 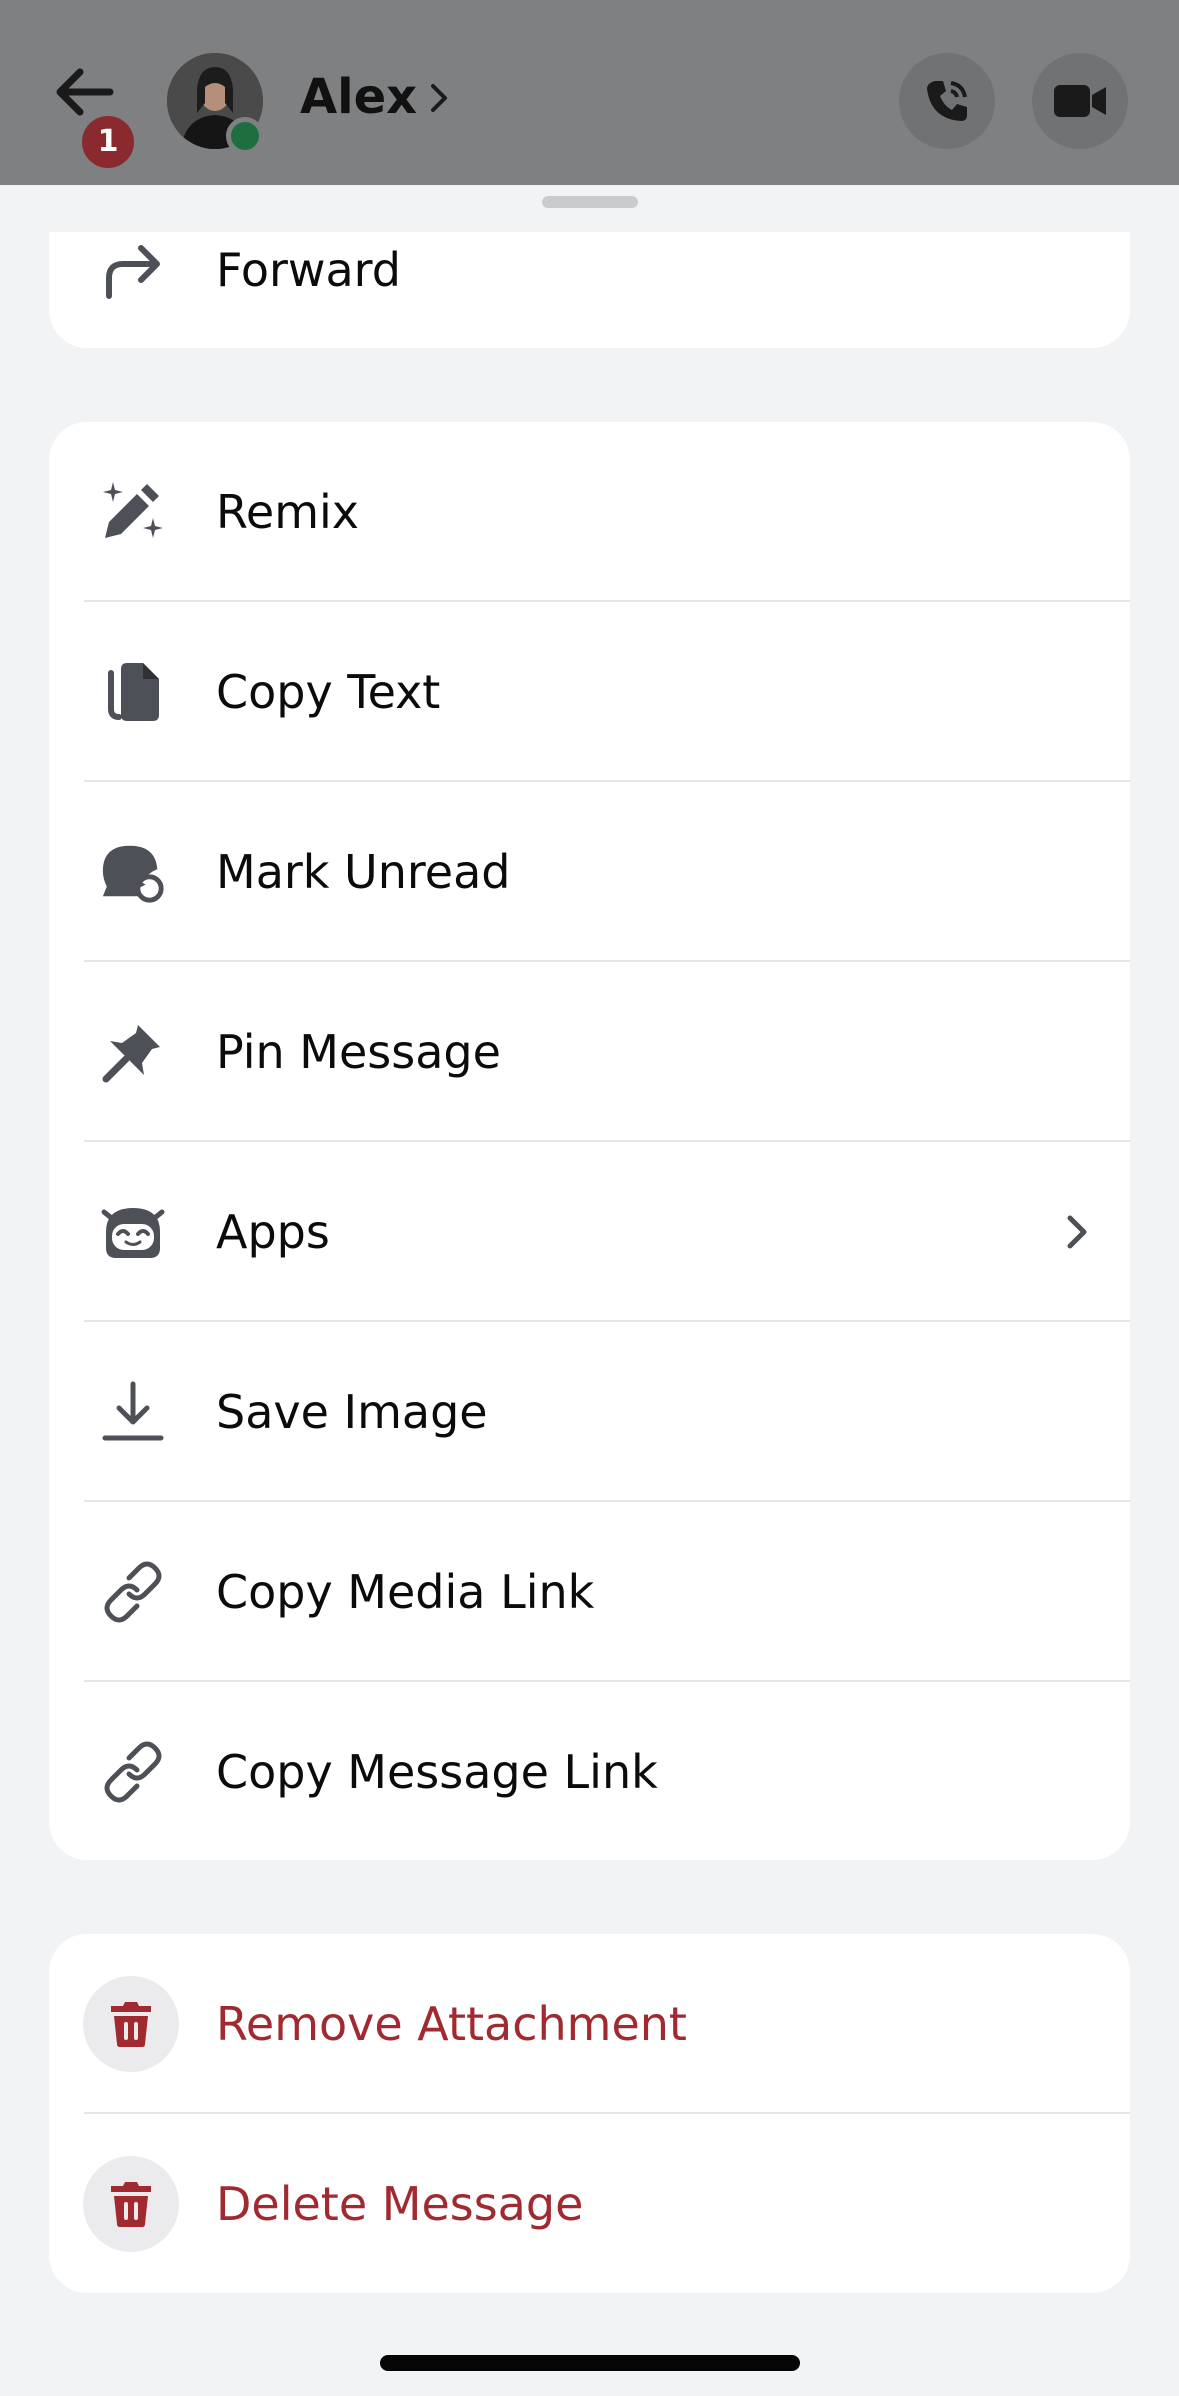 I want to click on menu-item-copy-media-link: Copy Media Link, so click(x=589, y=1592).